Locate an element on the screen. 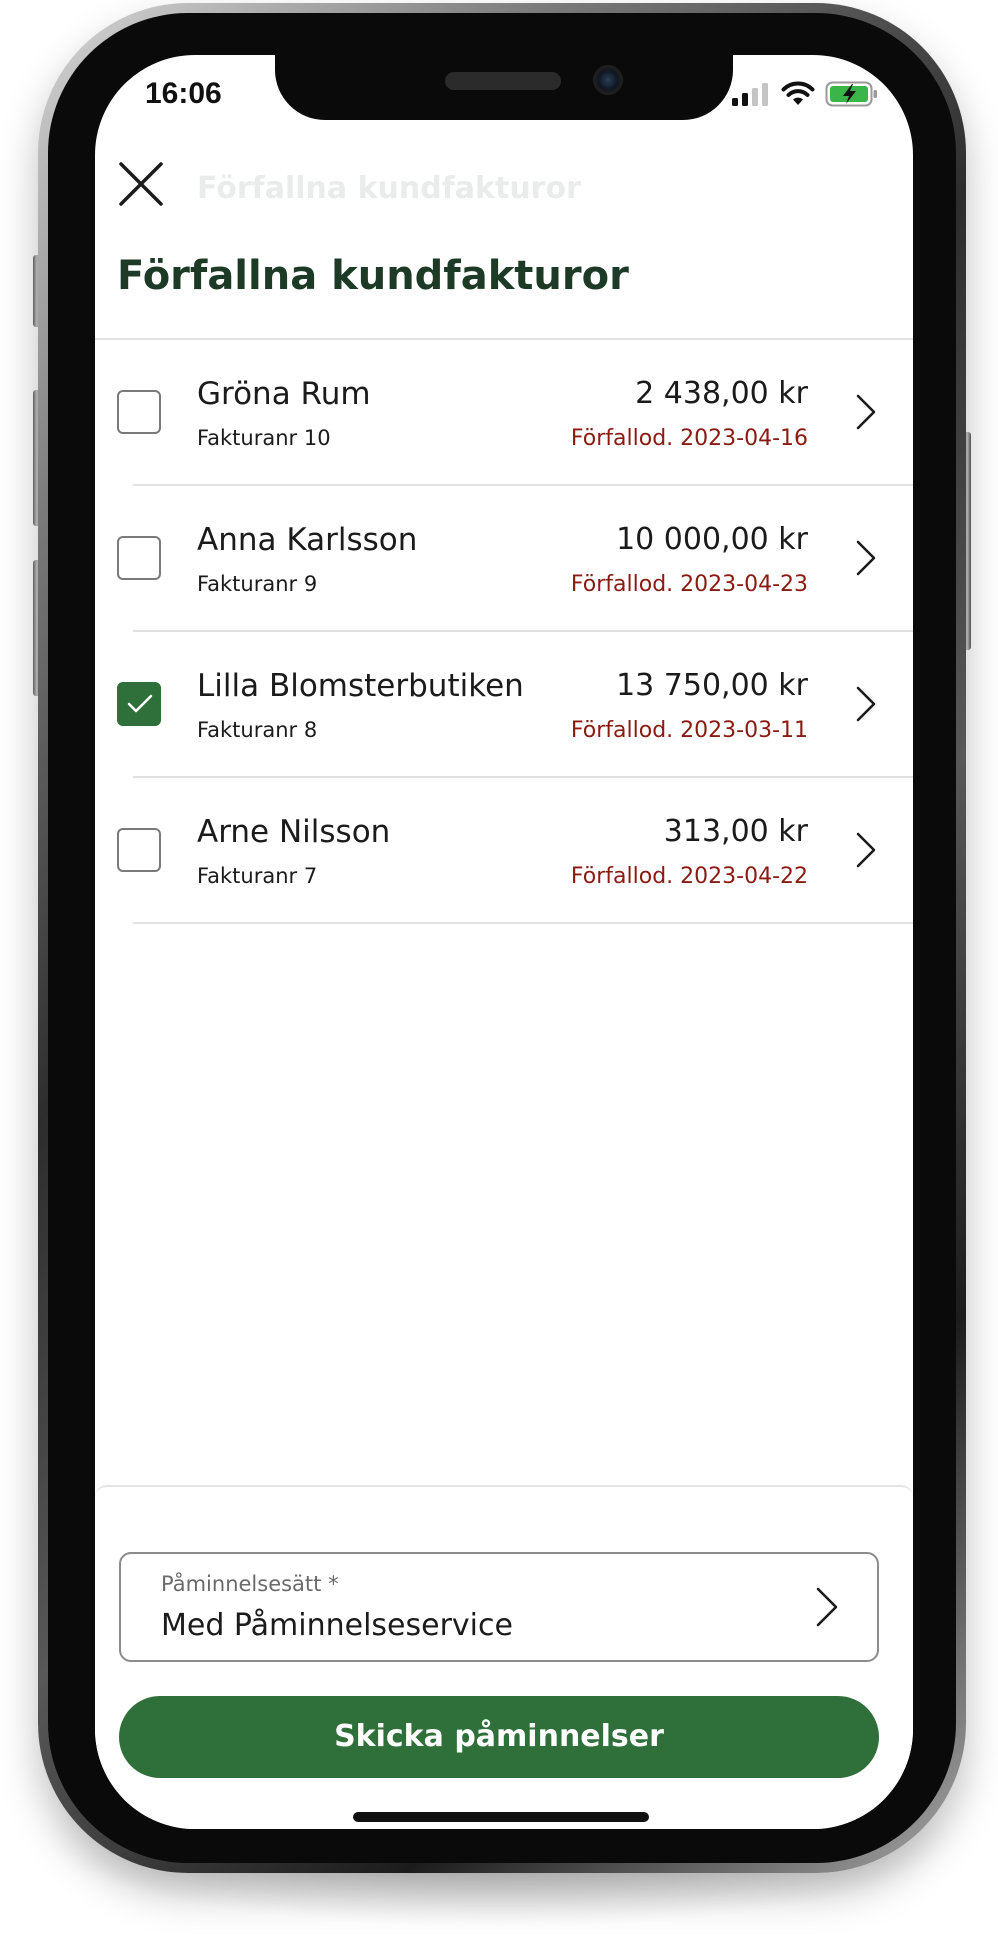 This screenshot has height=1948, width=998. invoice-amount: 10 000,00 kr is located at coordinates (712, 539).